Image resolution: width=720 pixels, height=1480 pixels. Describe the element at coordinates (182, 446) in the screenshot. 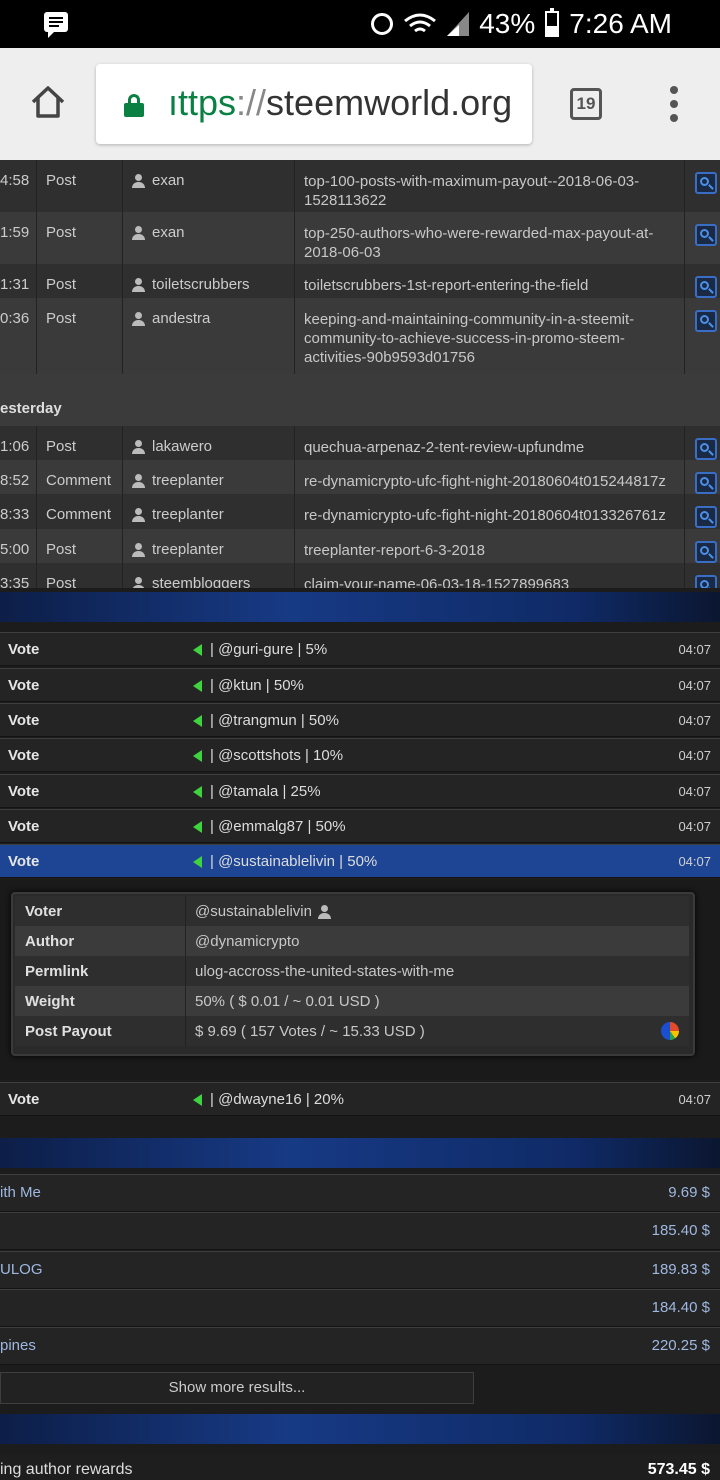

I see `post-author: lakawero` at that location.